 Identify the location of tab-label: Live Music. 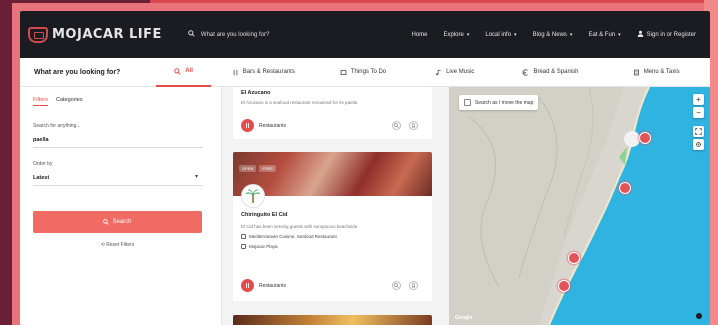
(460, 72).